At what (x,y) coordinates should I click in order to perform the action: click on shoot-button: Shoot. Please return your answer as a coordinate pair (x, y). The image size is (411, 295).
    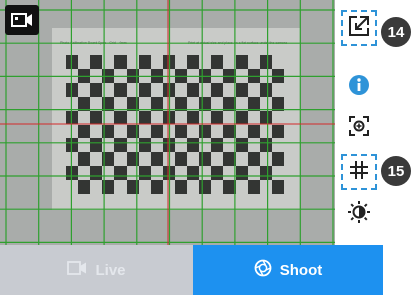
    Looking at the image, I should click on (288, 270).